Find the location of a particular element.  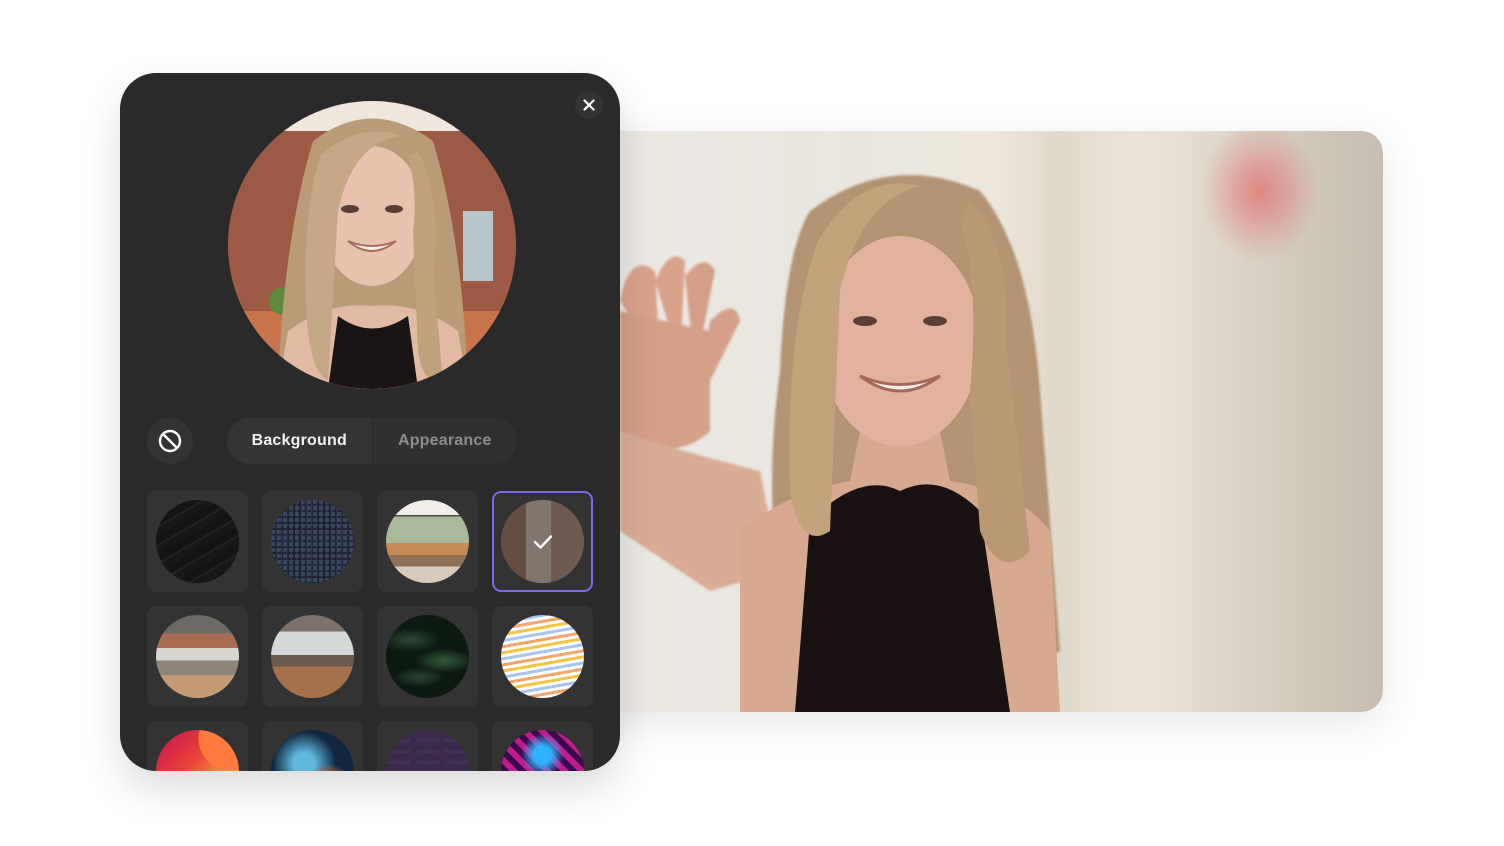

background-option-black-sand is located at coordinates (197, 541).